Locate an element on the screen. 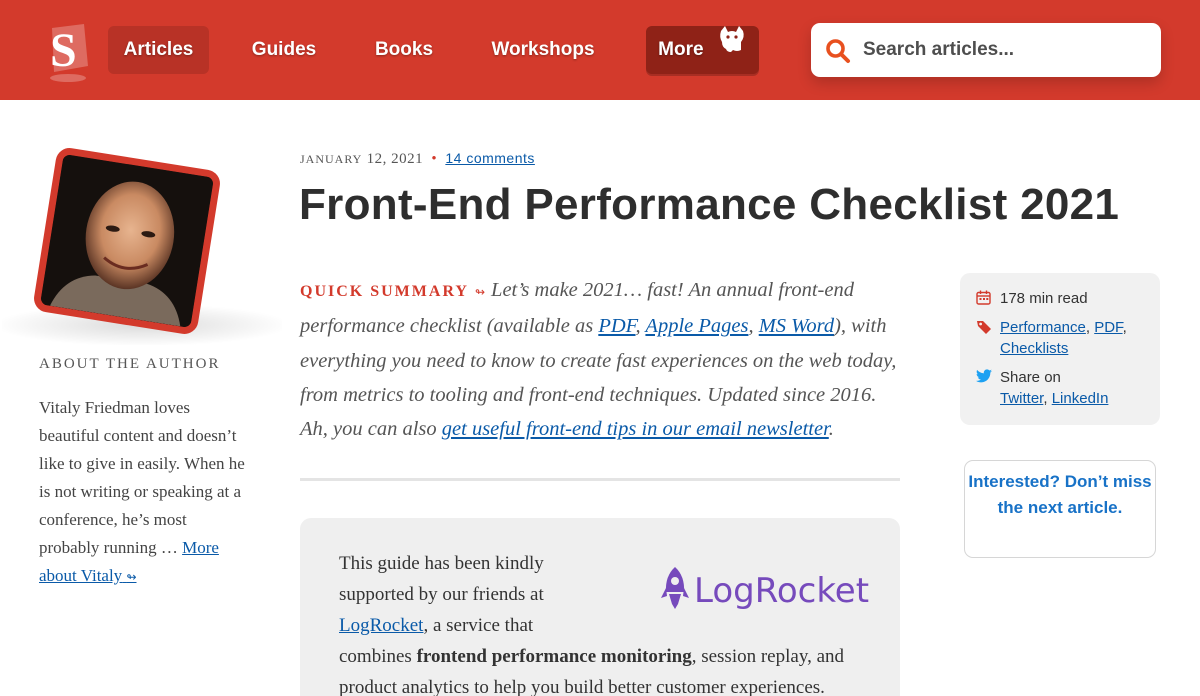  share-sep: , is located at coordinates (1047, 398).